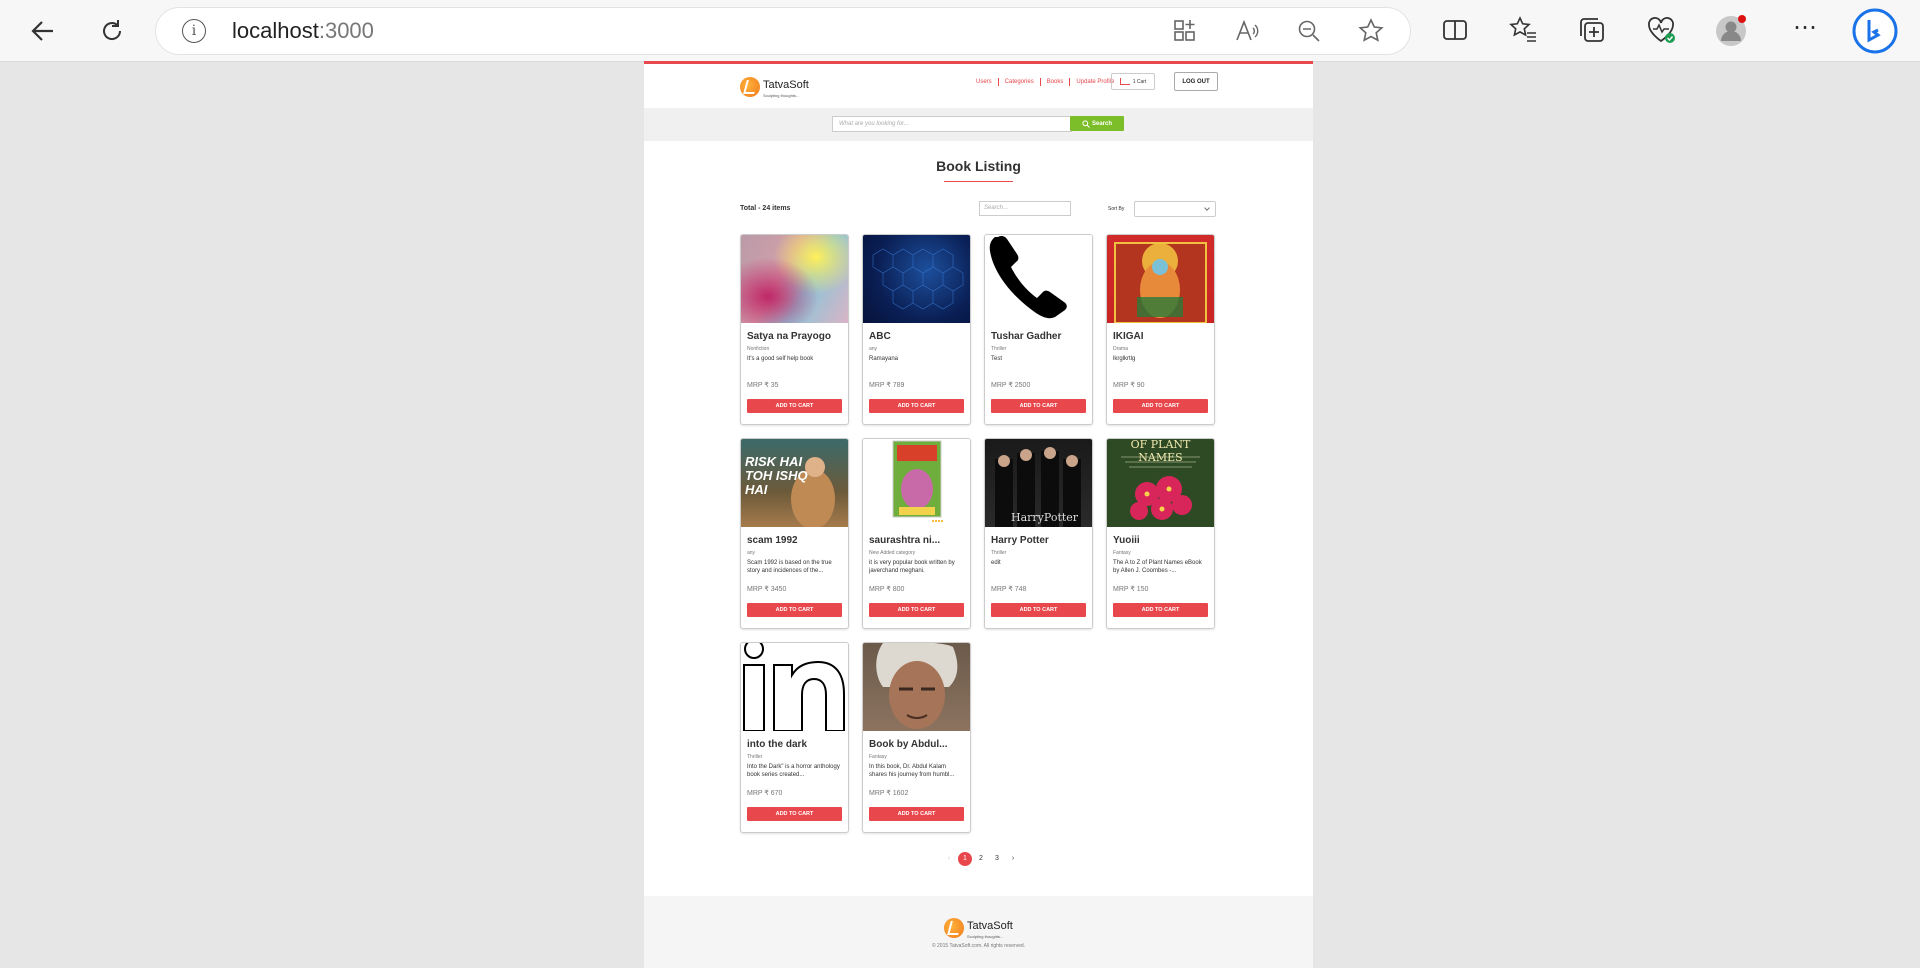 This screenshot has width=1920, height=968. What do you see at coordinates (1161, 336) in the screenshot?
I see `book-title: IKIGAI` at bounding box center [1161, 336].